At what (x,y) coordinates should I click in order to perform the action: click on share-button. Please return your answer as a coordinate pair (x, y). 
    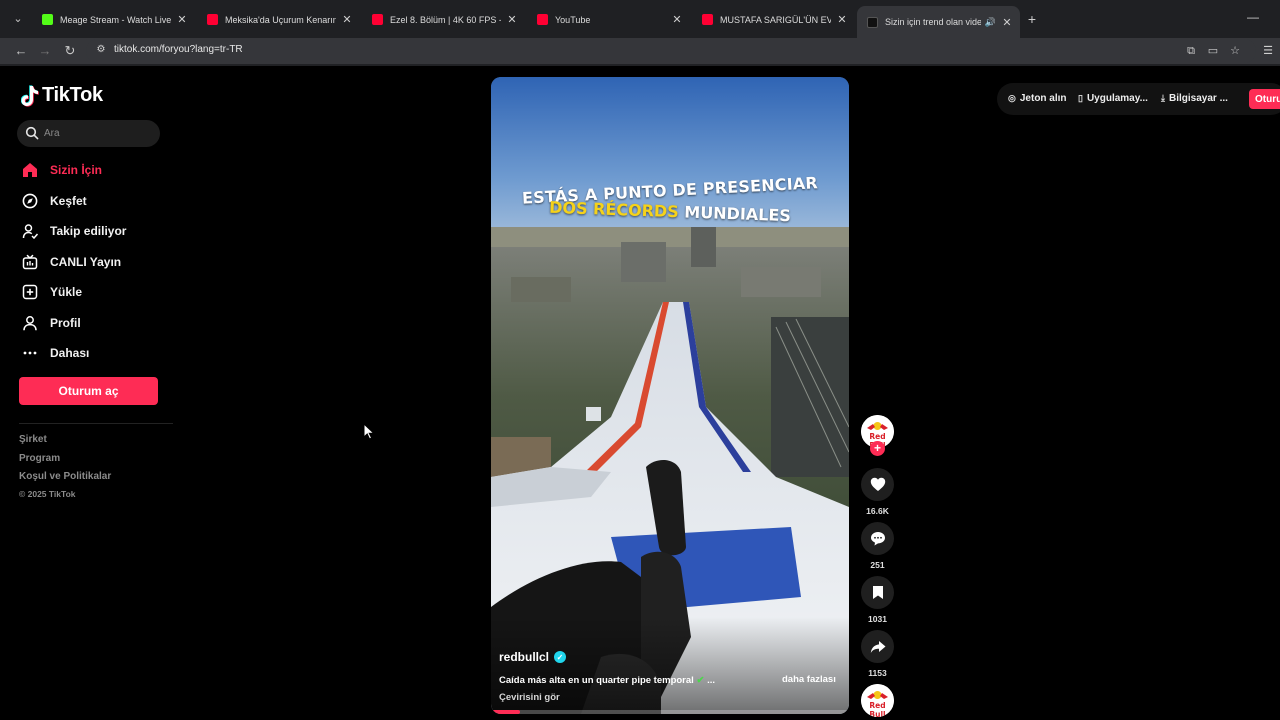
    Looking at the image, I should click on (877, 646).